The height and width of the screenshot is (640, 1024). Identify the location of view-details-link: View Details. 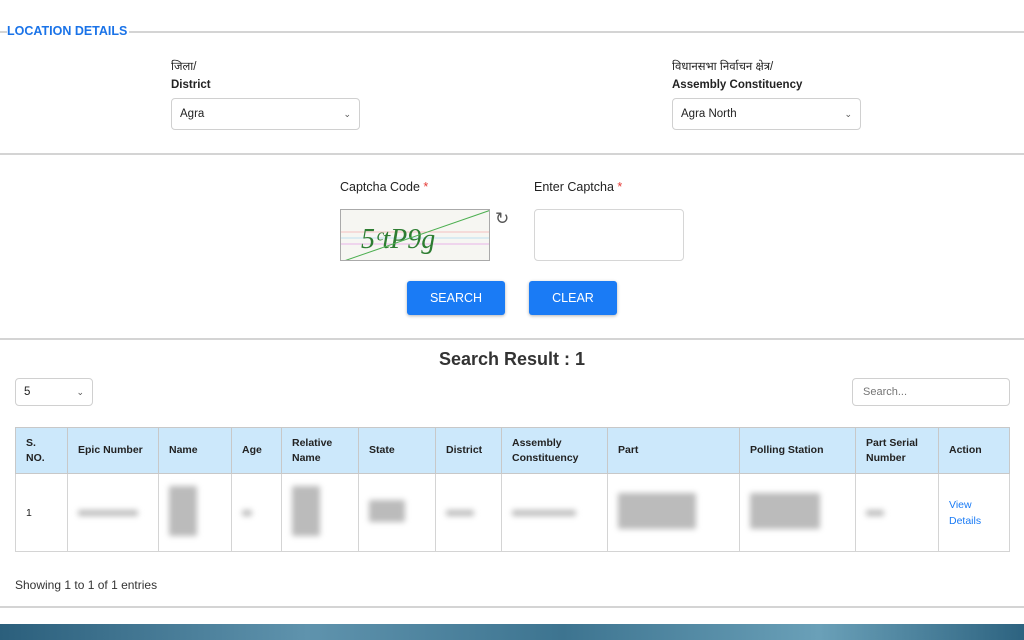
(969, 513).